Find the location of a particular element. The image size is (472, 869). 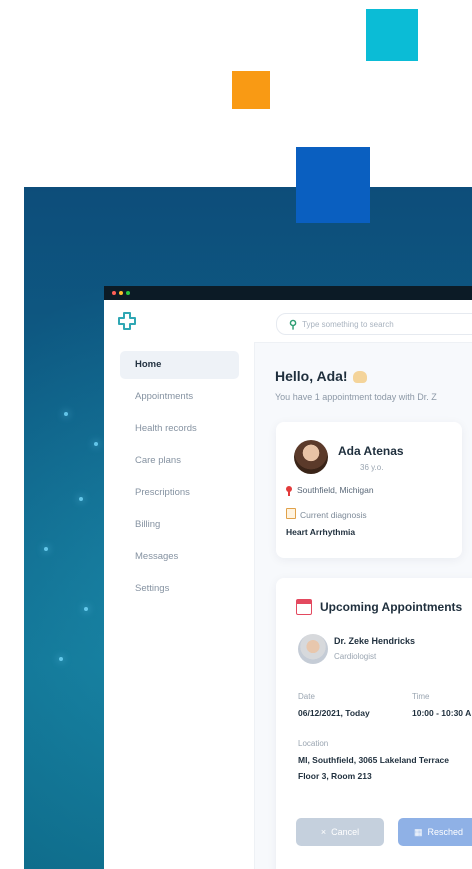

patient-avatar is located at coordinates (311, 457).